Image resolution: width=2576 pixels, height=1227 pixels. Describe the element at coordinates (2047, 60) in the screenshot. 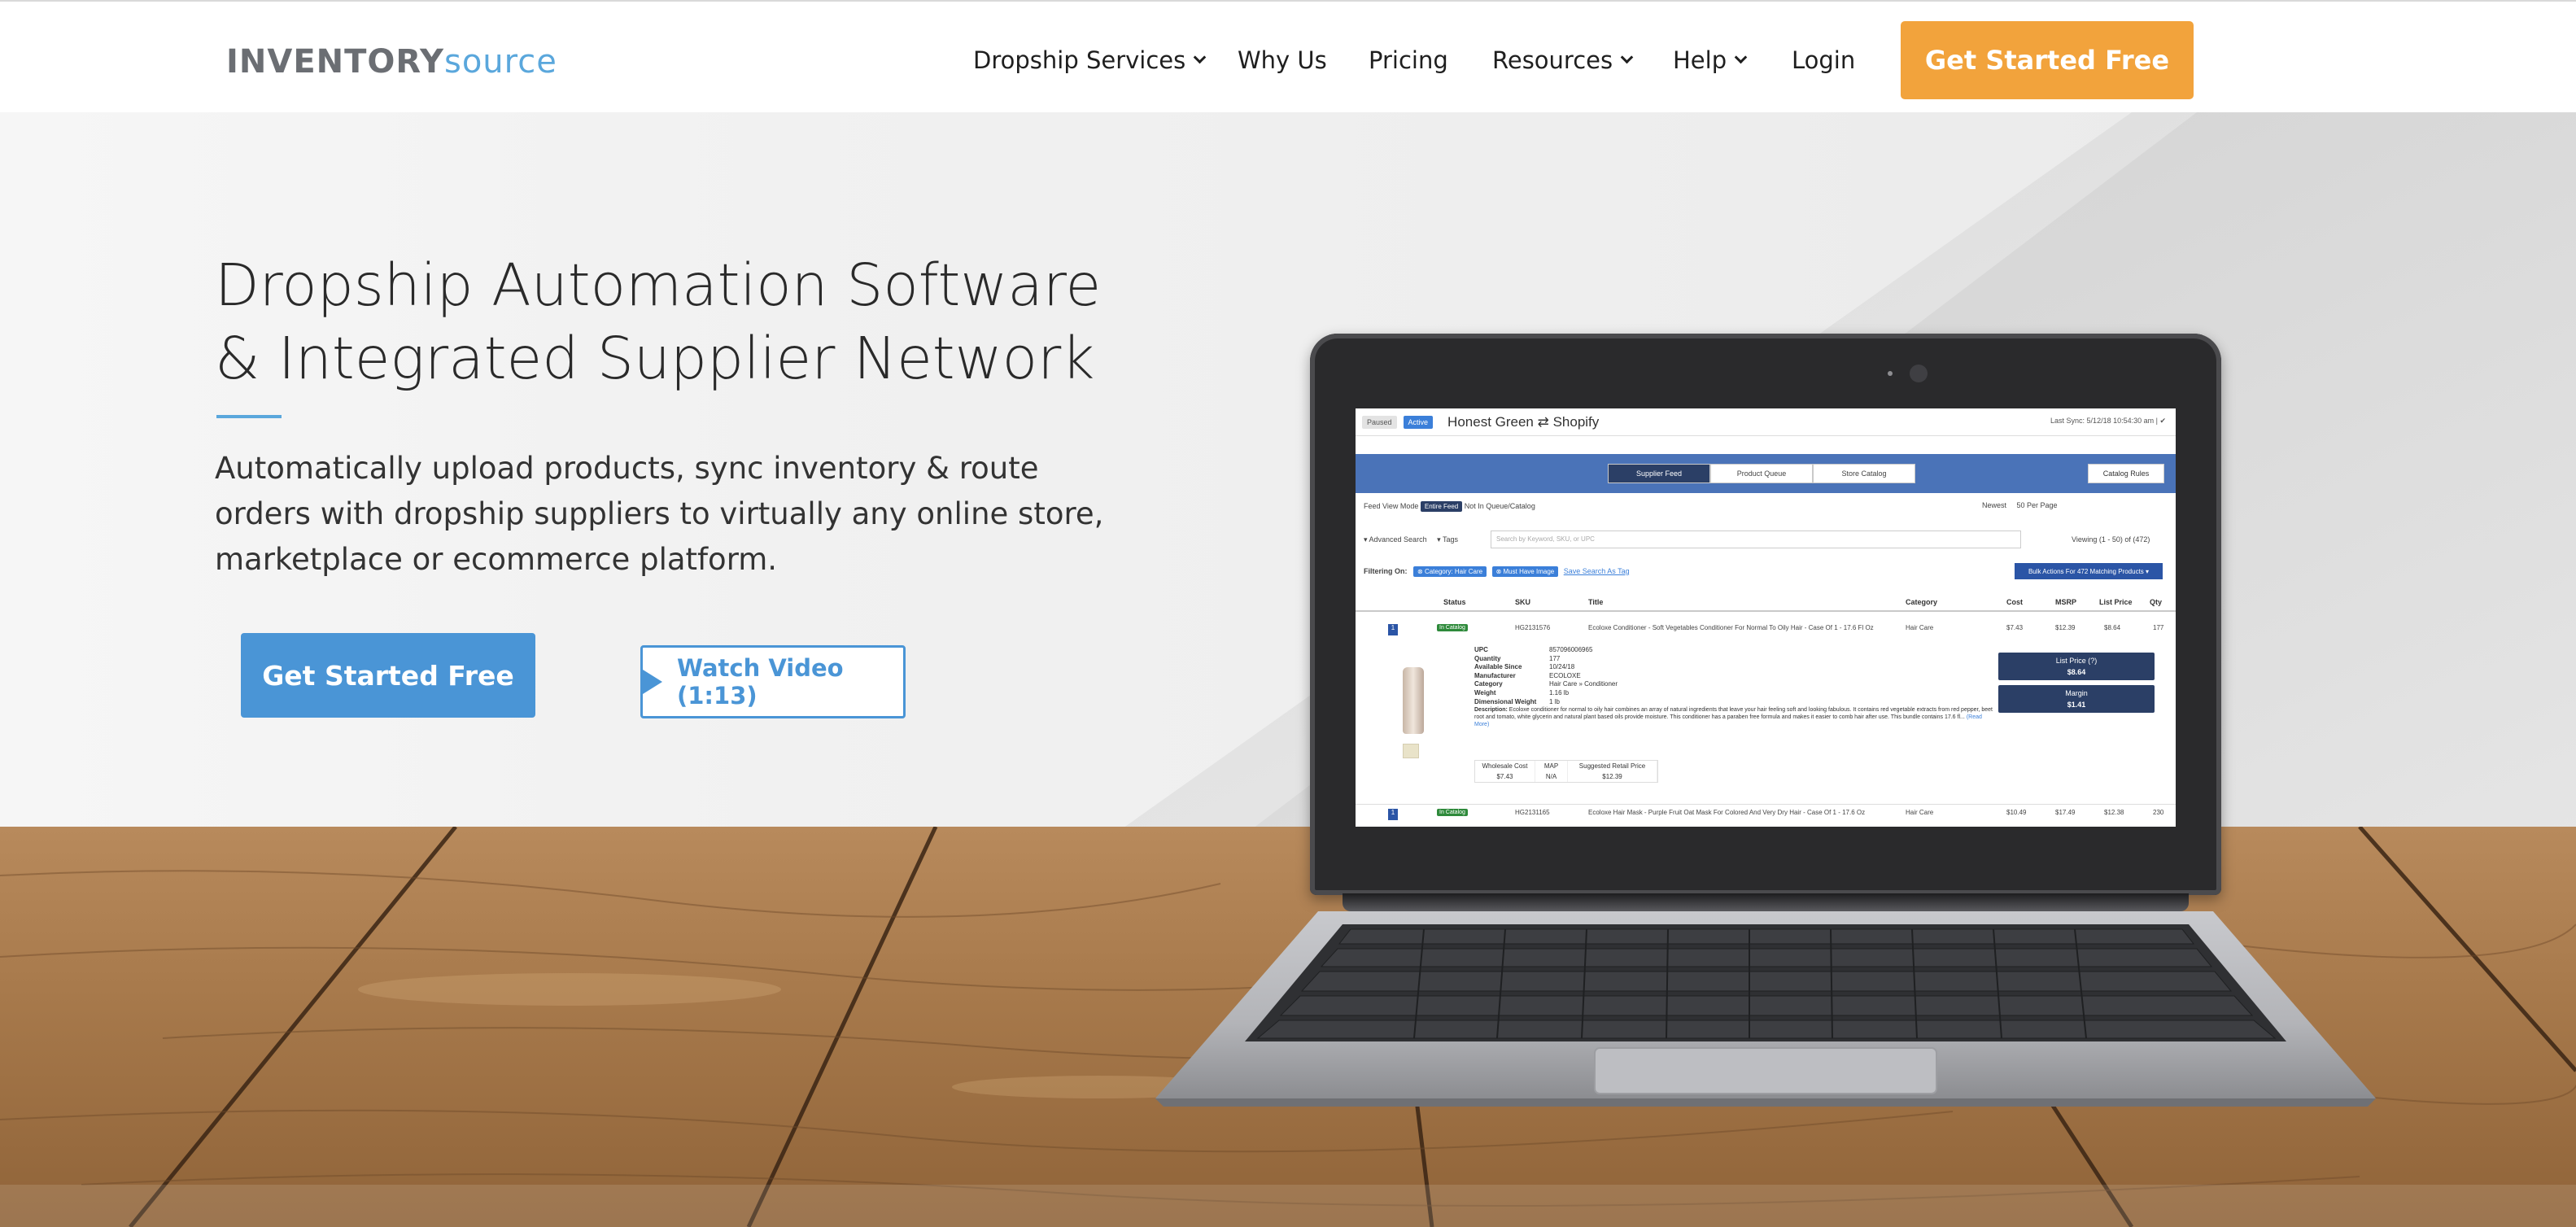

I see `header-get-started-button: Get Started Free` at that location.